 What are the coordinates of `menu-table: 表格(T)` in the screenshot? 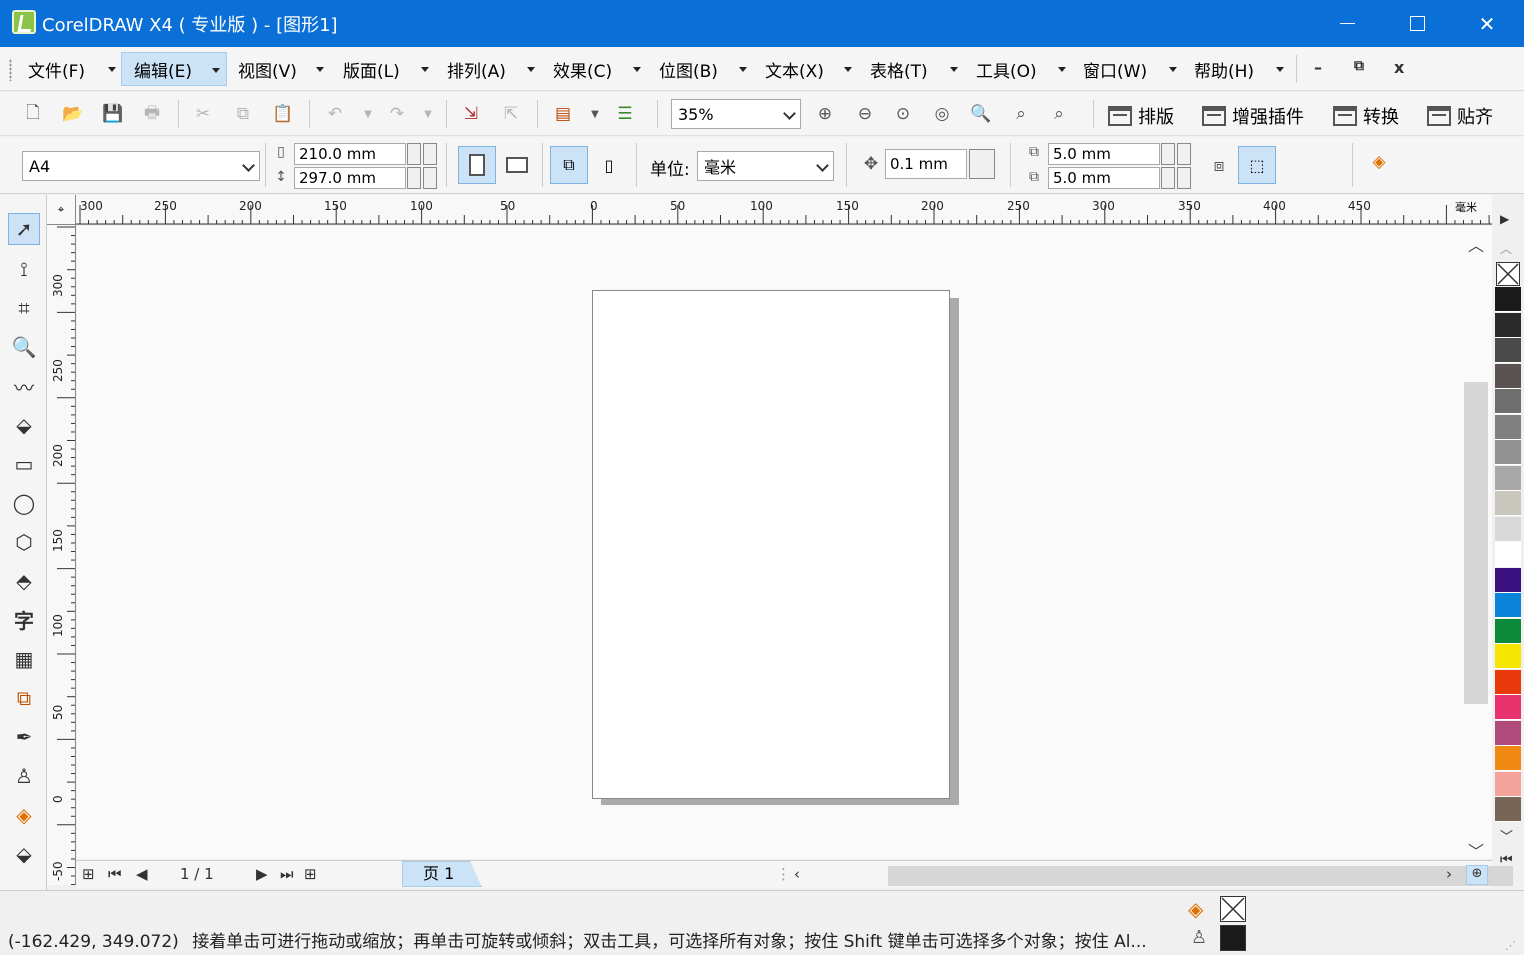 It's located at (911, 69).